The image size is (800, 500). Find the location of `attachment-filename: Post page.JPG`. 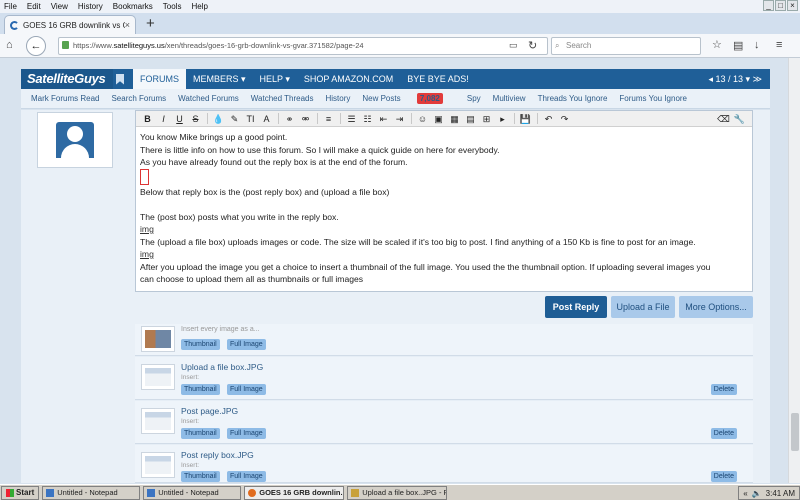

attachment-filename: Post page.JPG is located at coordinates (209, 411).